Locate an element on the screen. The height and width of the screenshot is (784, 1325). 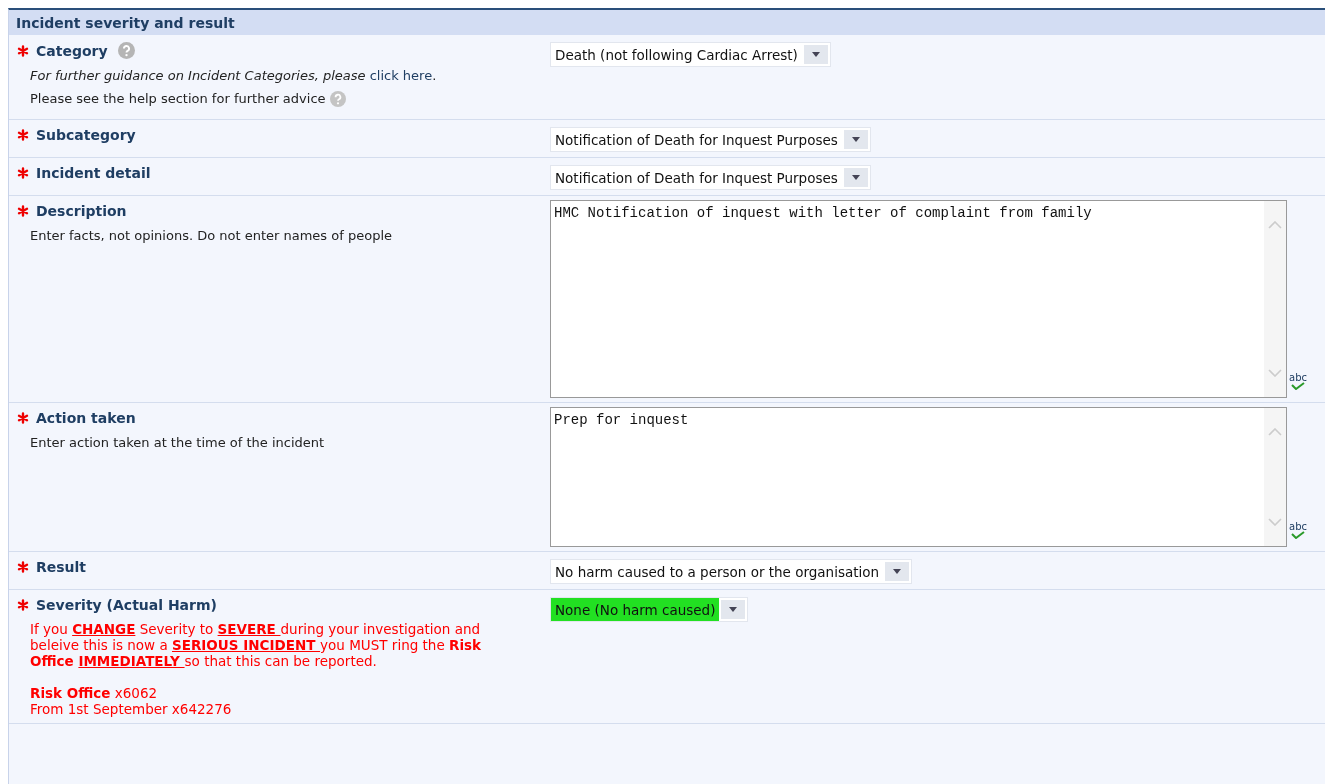
guidance-text: For further guidance on Incident Categories, please click here. is located at coordinates (233, 75).